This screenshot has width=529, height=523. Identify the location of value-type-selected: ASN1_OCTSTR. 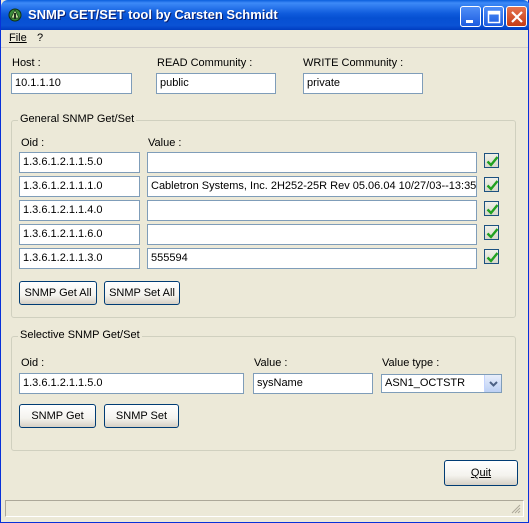
(425, 383).